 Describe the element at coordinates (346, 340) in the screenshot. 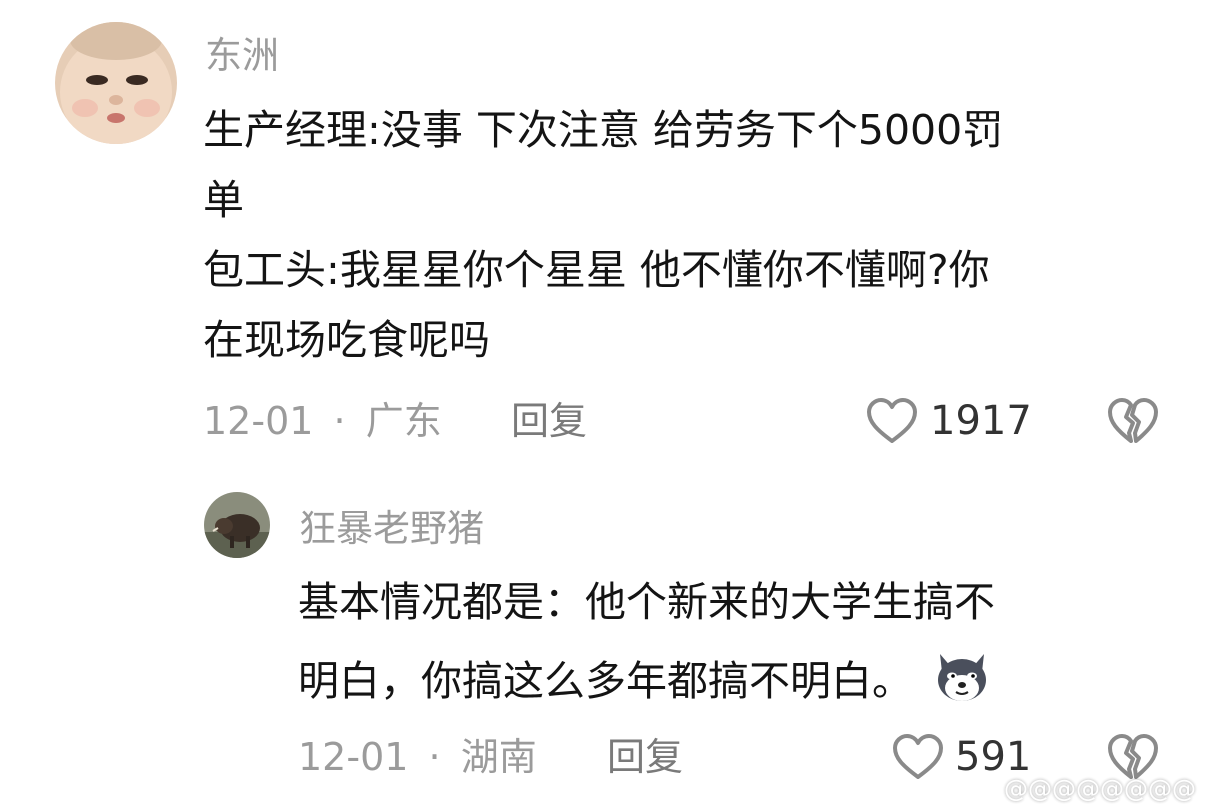

I see `comment-text-line: 在现场吃食呢吗` at that location.